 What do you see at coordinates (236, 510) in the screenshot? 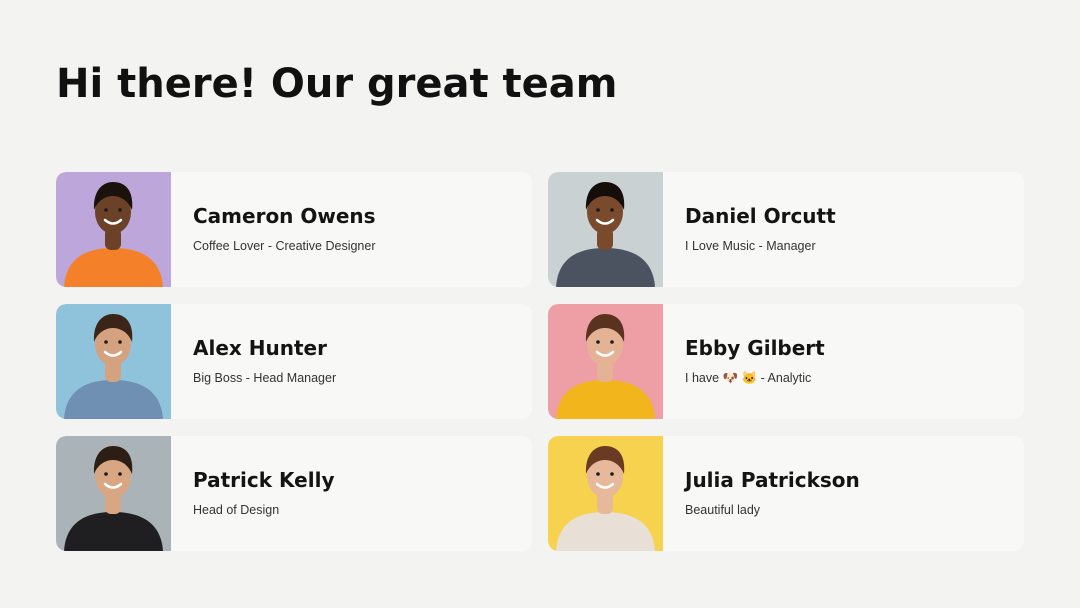
I see `member-description: Head of Design` at bounding box center [236, 510].